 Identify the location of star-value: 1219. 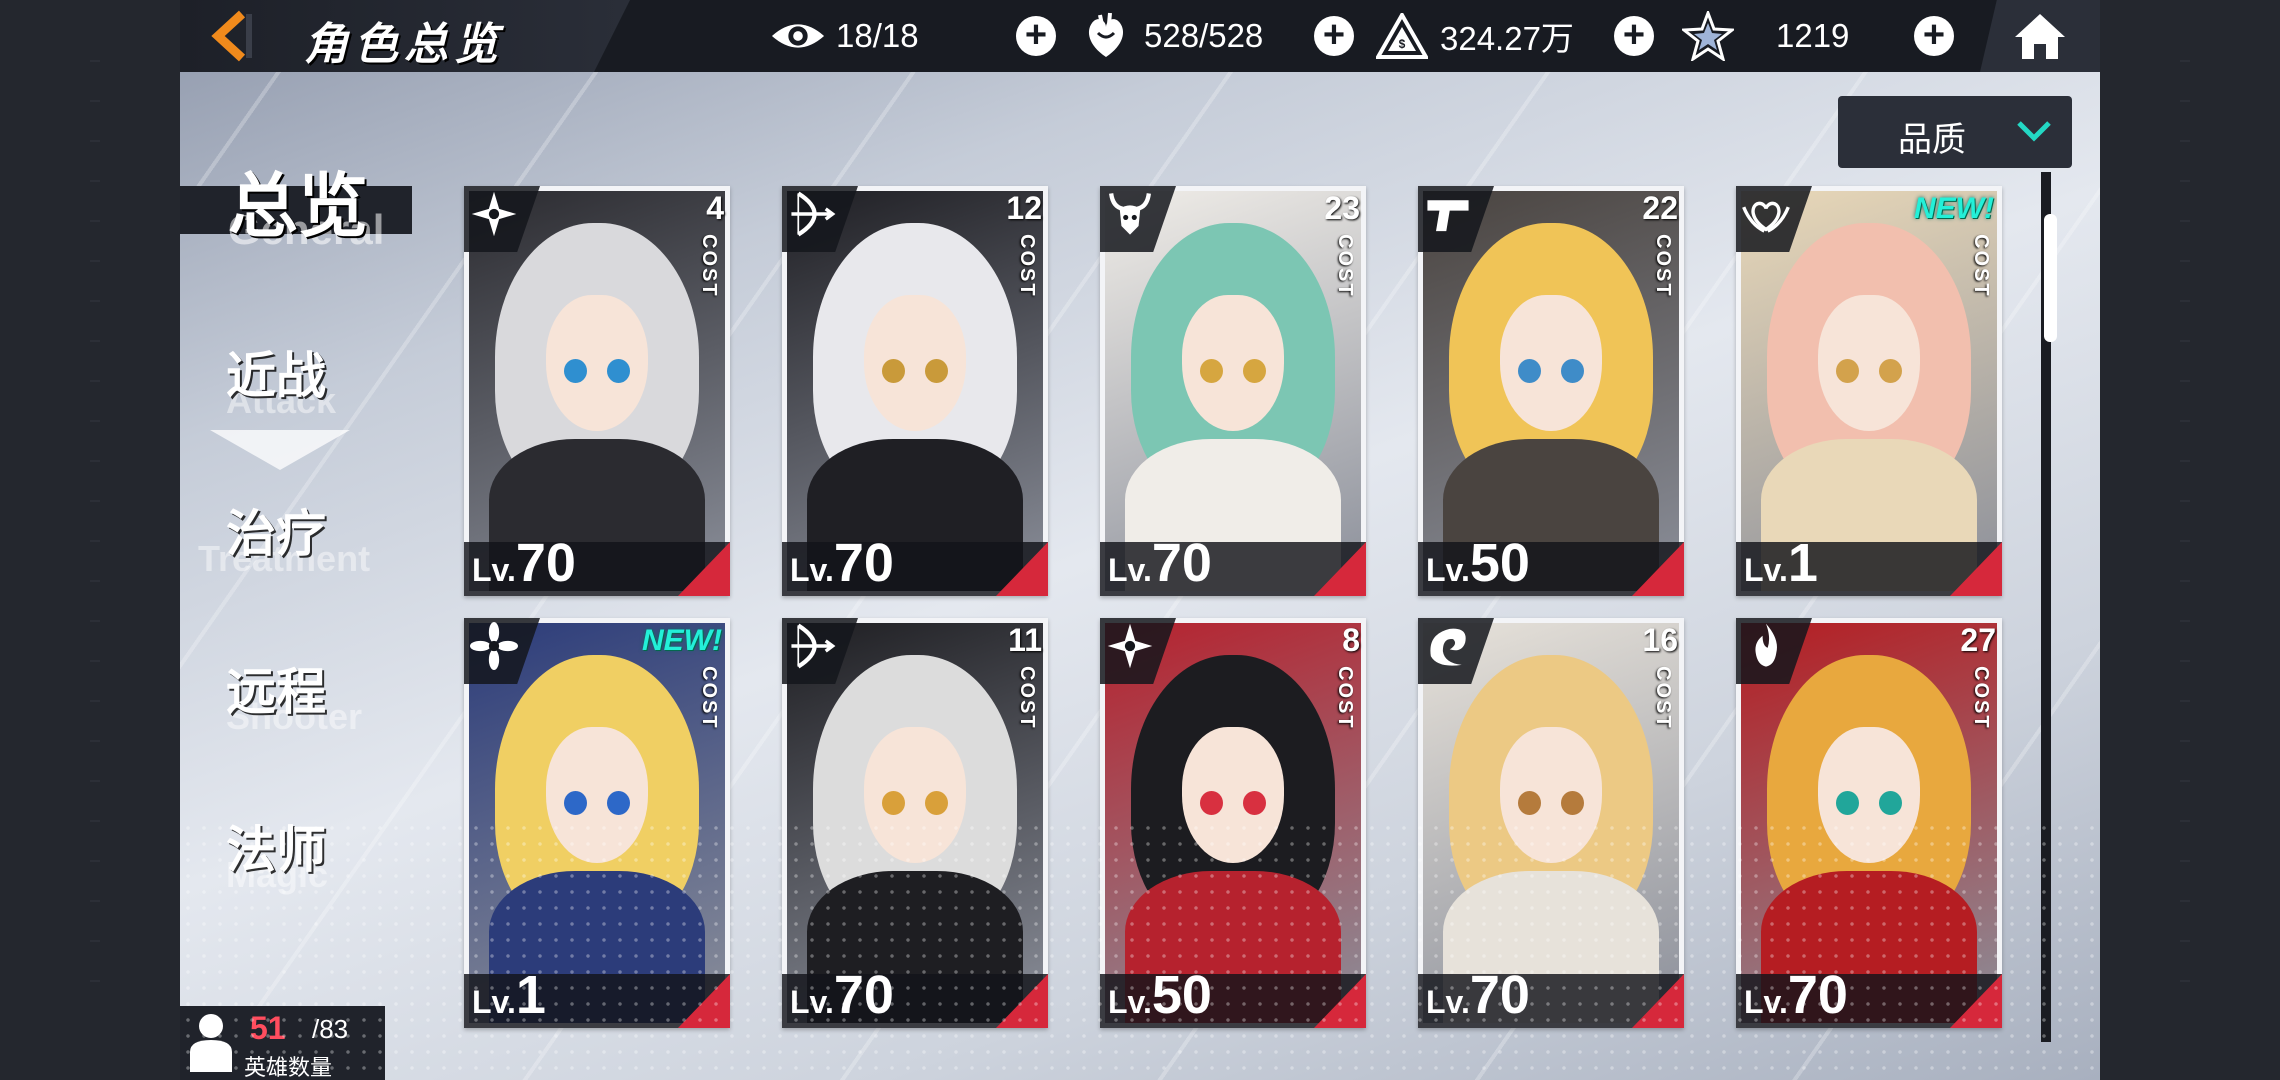
(1813, 35).